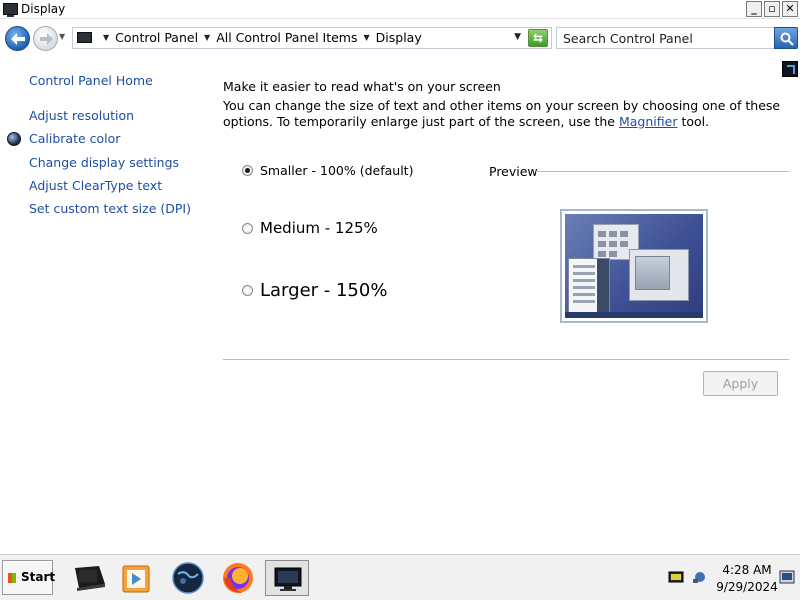  I want to click on windows-logo-icon, so click(12, 578).